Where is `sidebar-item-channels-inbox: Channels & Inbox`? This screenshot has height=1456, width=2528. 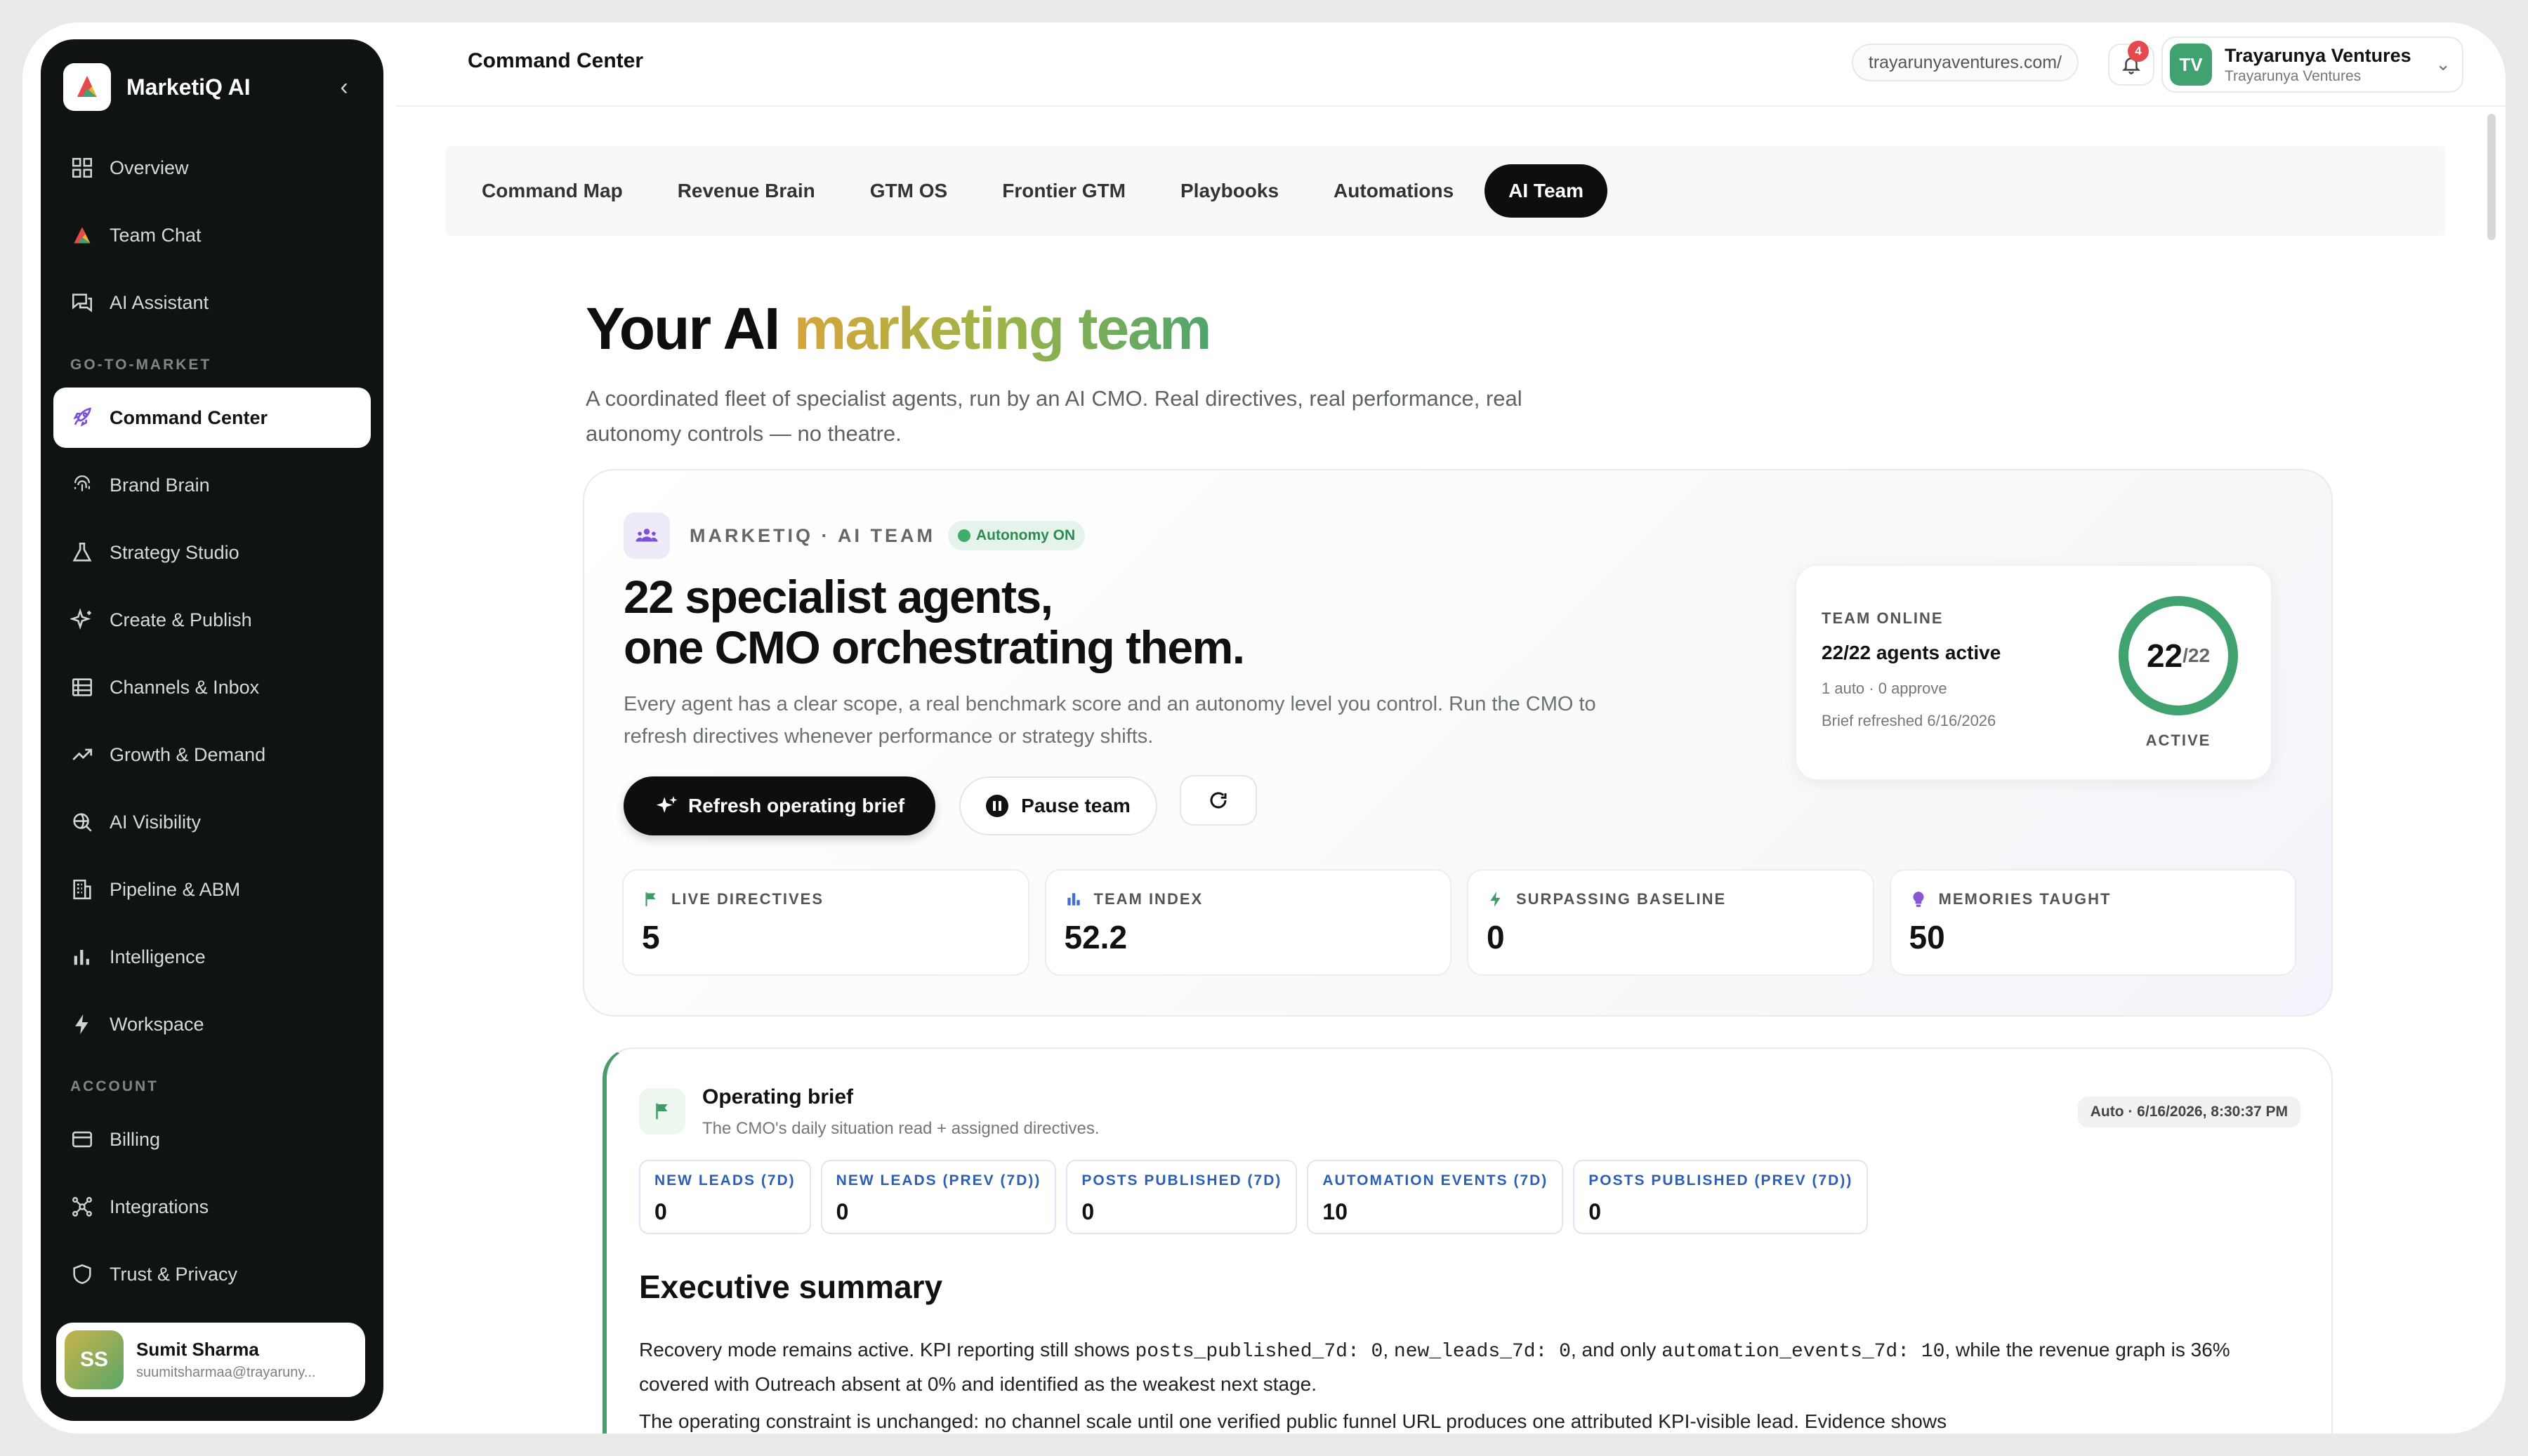
sidebar-item-channels-inbox: Channels & Inbox is located at coordinates (212, 687).